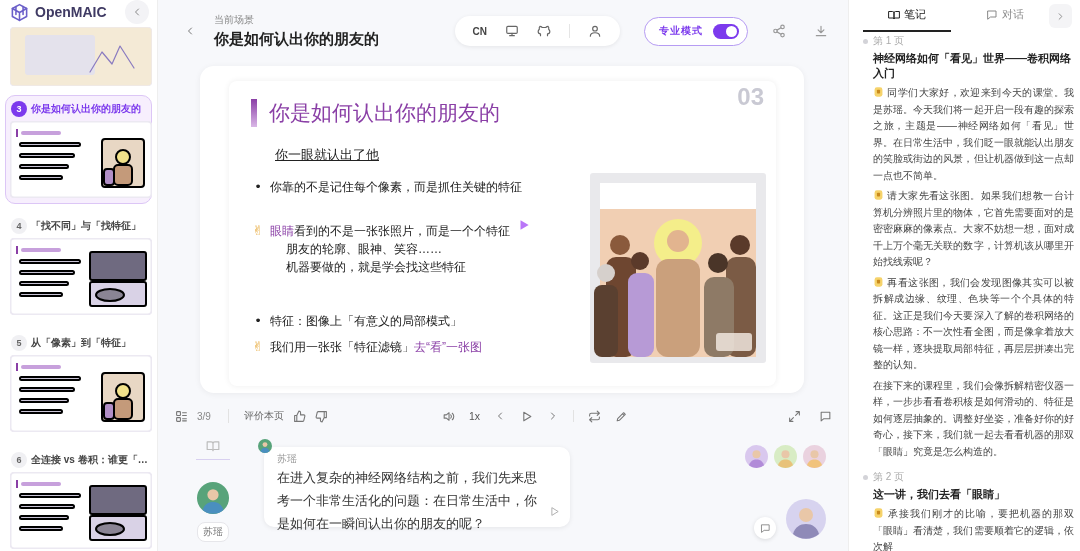 The width and height of the screenshot is (1080, 551). Describe the element at coordinates (821, 31) in the screenshot. I see `download-icon` at that location.